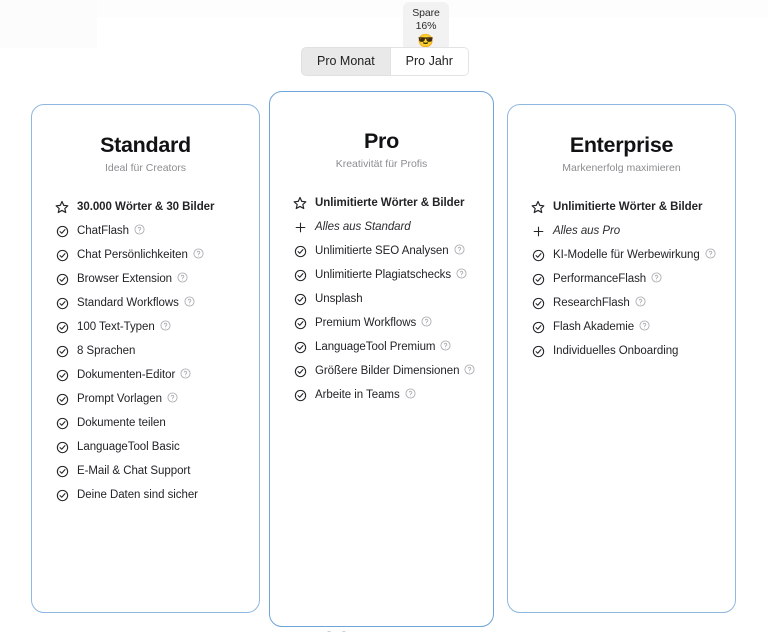 The width and height of the screenshot is (768, 632). Describe the element at coordinates (124, 327) in the screenshot. I see `feature-label: 100 Text-Typen` at that location.